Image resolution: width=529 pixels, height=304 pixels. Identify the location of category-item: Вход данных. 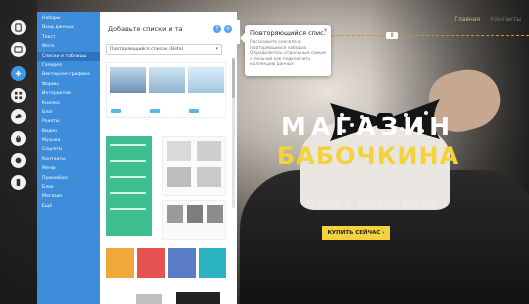
(68, 27).